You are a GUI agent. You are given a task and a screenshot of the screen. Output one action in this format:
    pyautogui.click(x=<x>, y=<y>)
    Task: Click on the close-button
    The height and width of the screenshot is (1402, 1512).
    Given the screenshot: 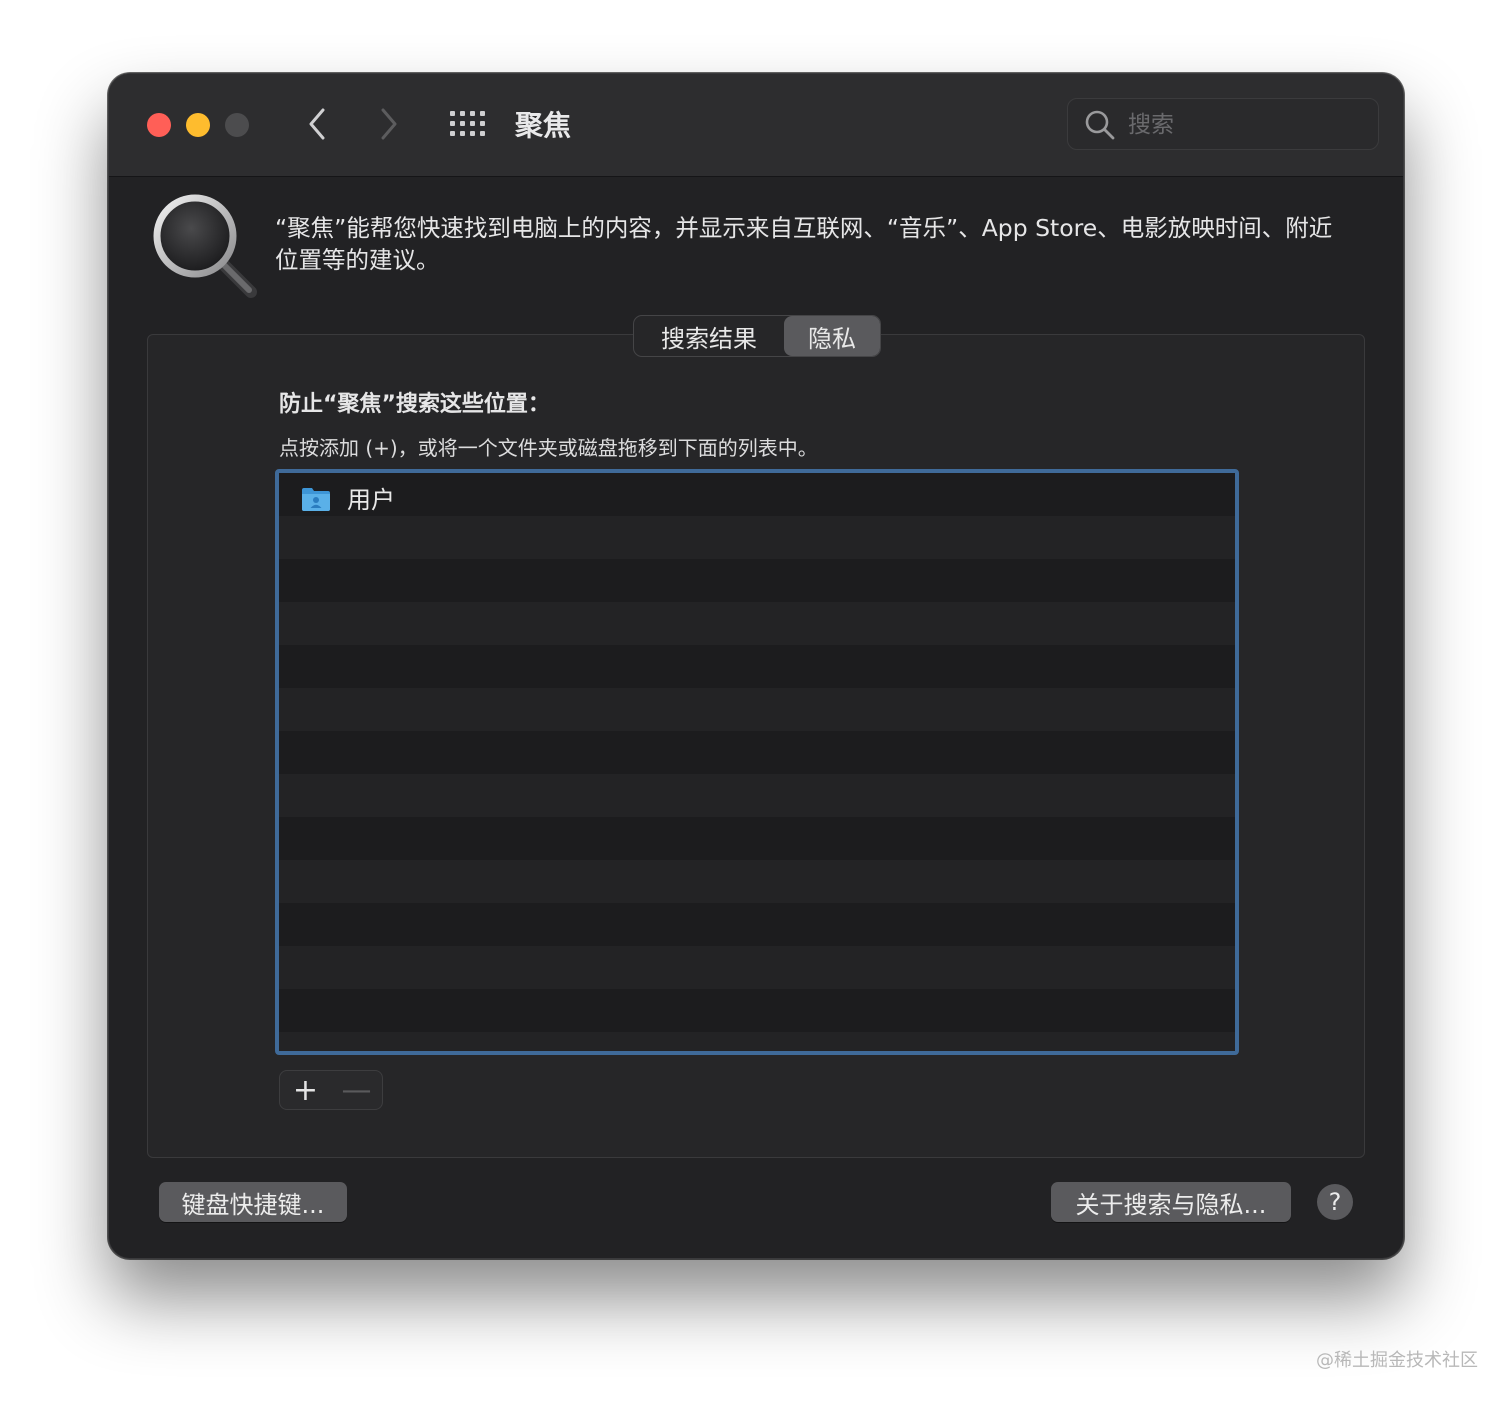 What is the action you would take?
    pyautogui.click(x=159, y=125)
    